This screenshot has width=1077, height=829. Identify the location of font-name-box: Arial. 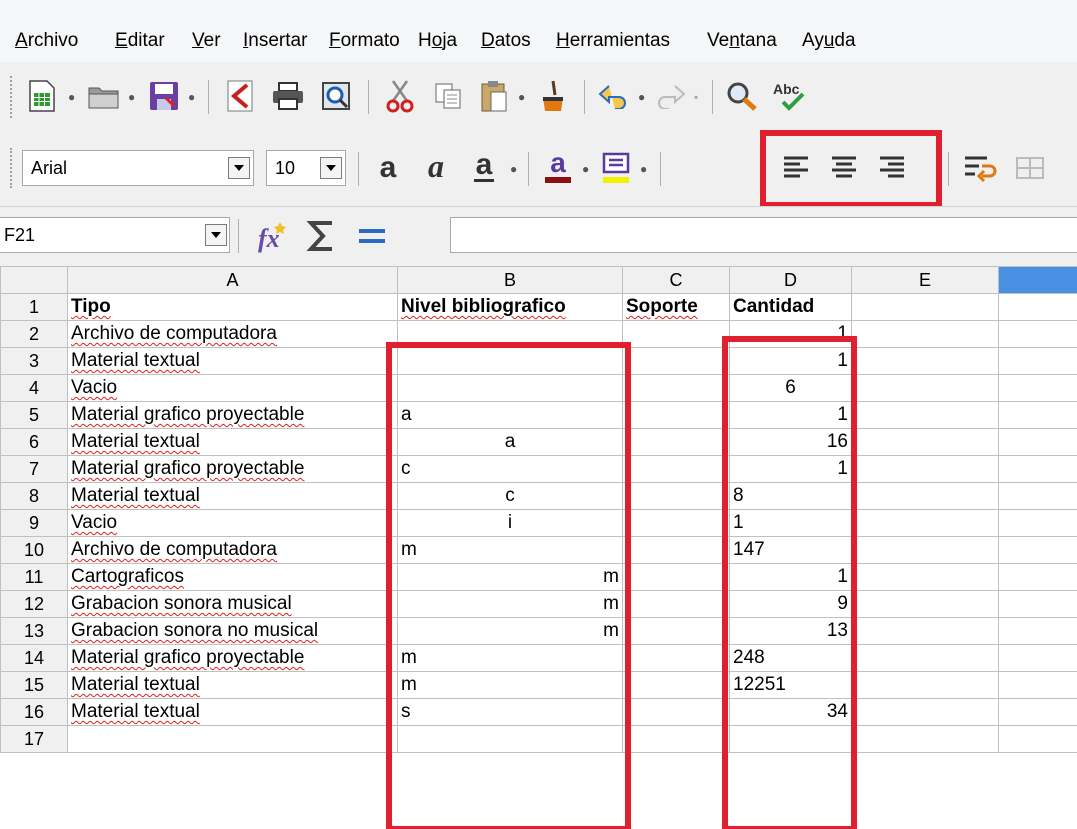
(138, 168).